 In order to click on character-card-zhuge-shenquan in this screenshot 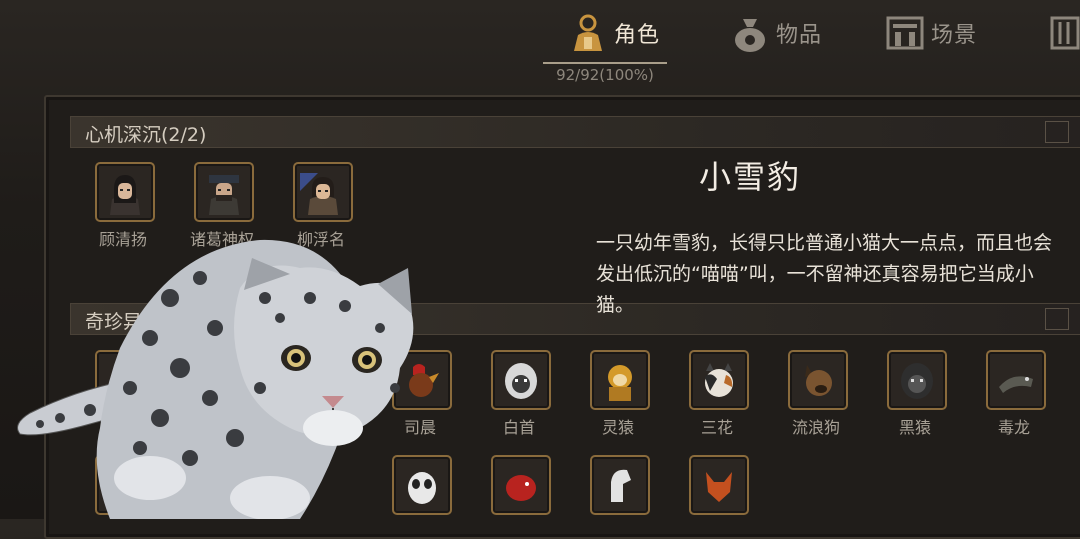, I will do `click(224, 192)`.